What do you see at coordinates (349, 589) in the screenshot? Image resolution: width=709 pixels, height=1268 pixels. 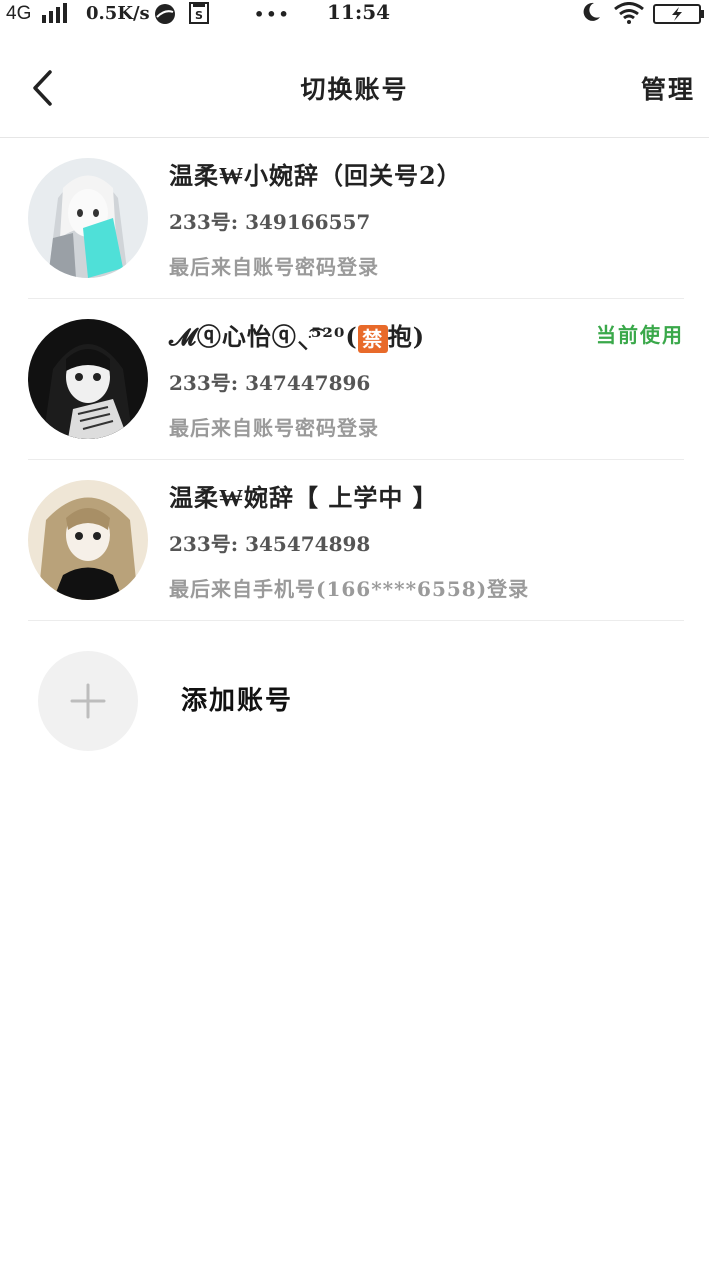 I see `last-login-method: 最后来自手机号(166****6558)登录` at bounding box center [349, 589].